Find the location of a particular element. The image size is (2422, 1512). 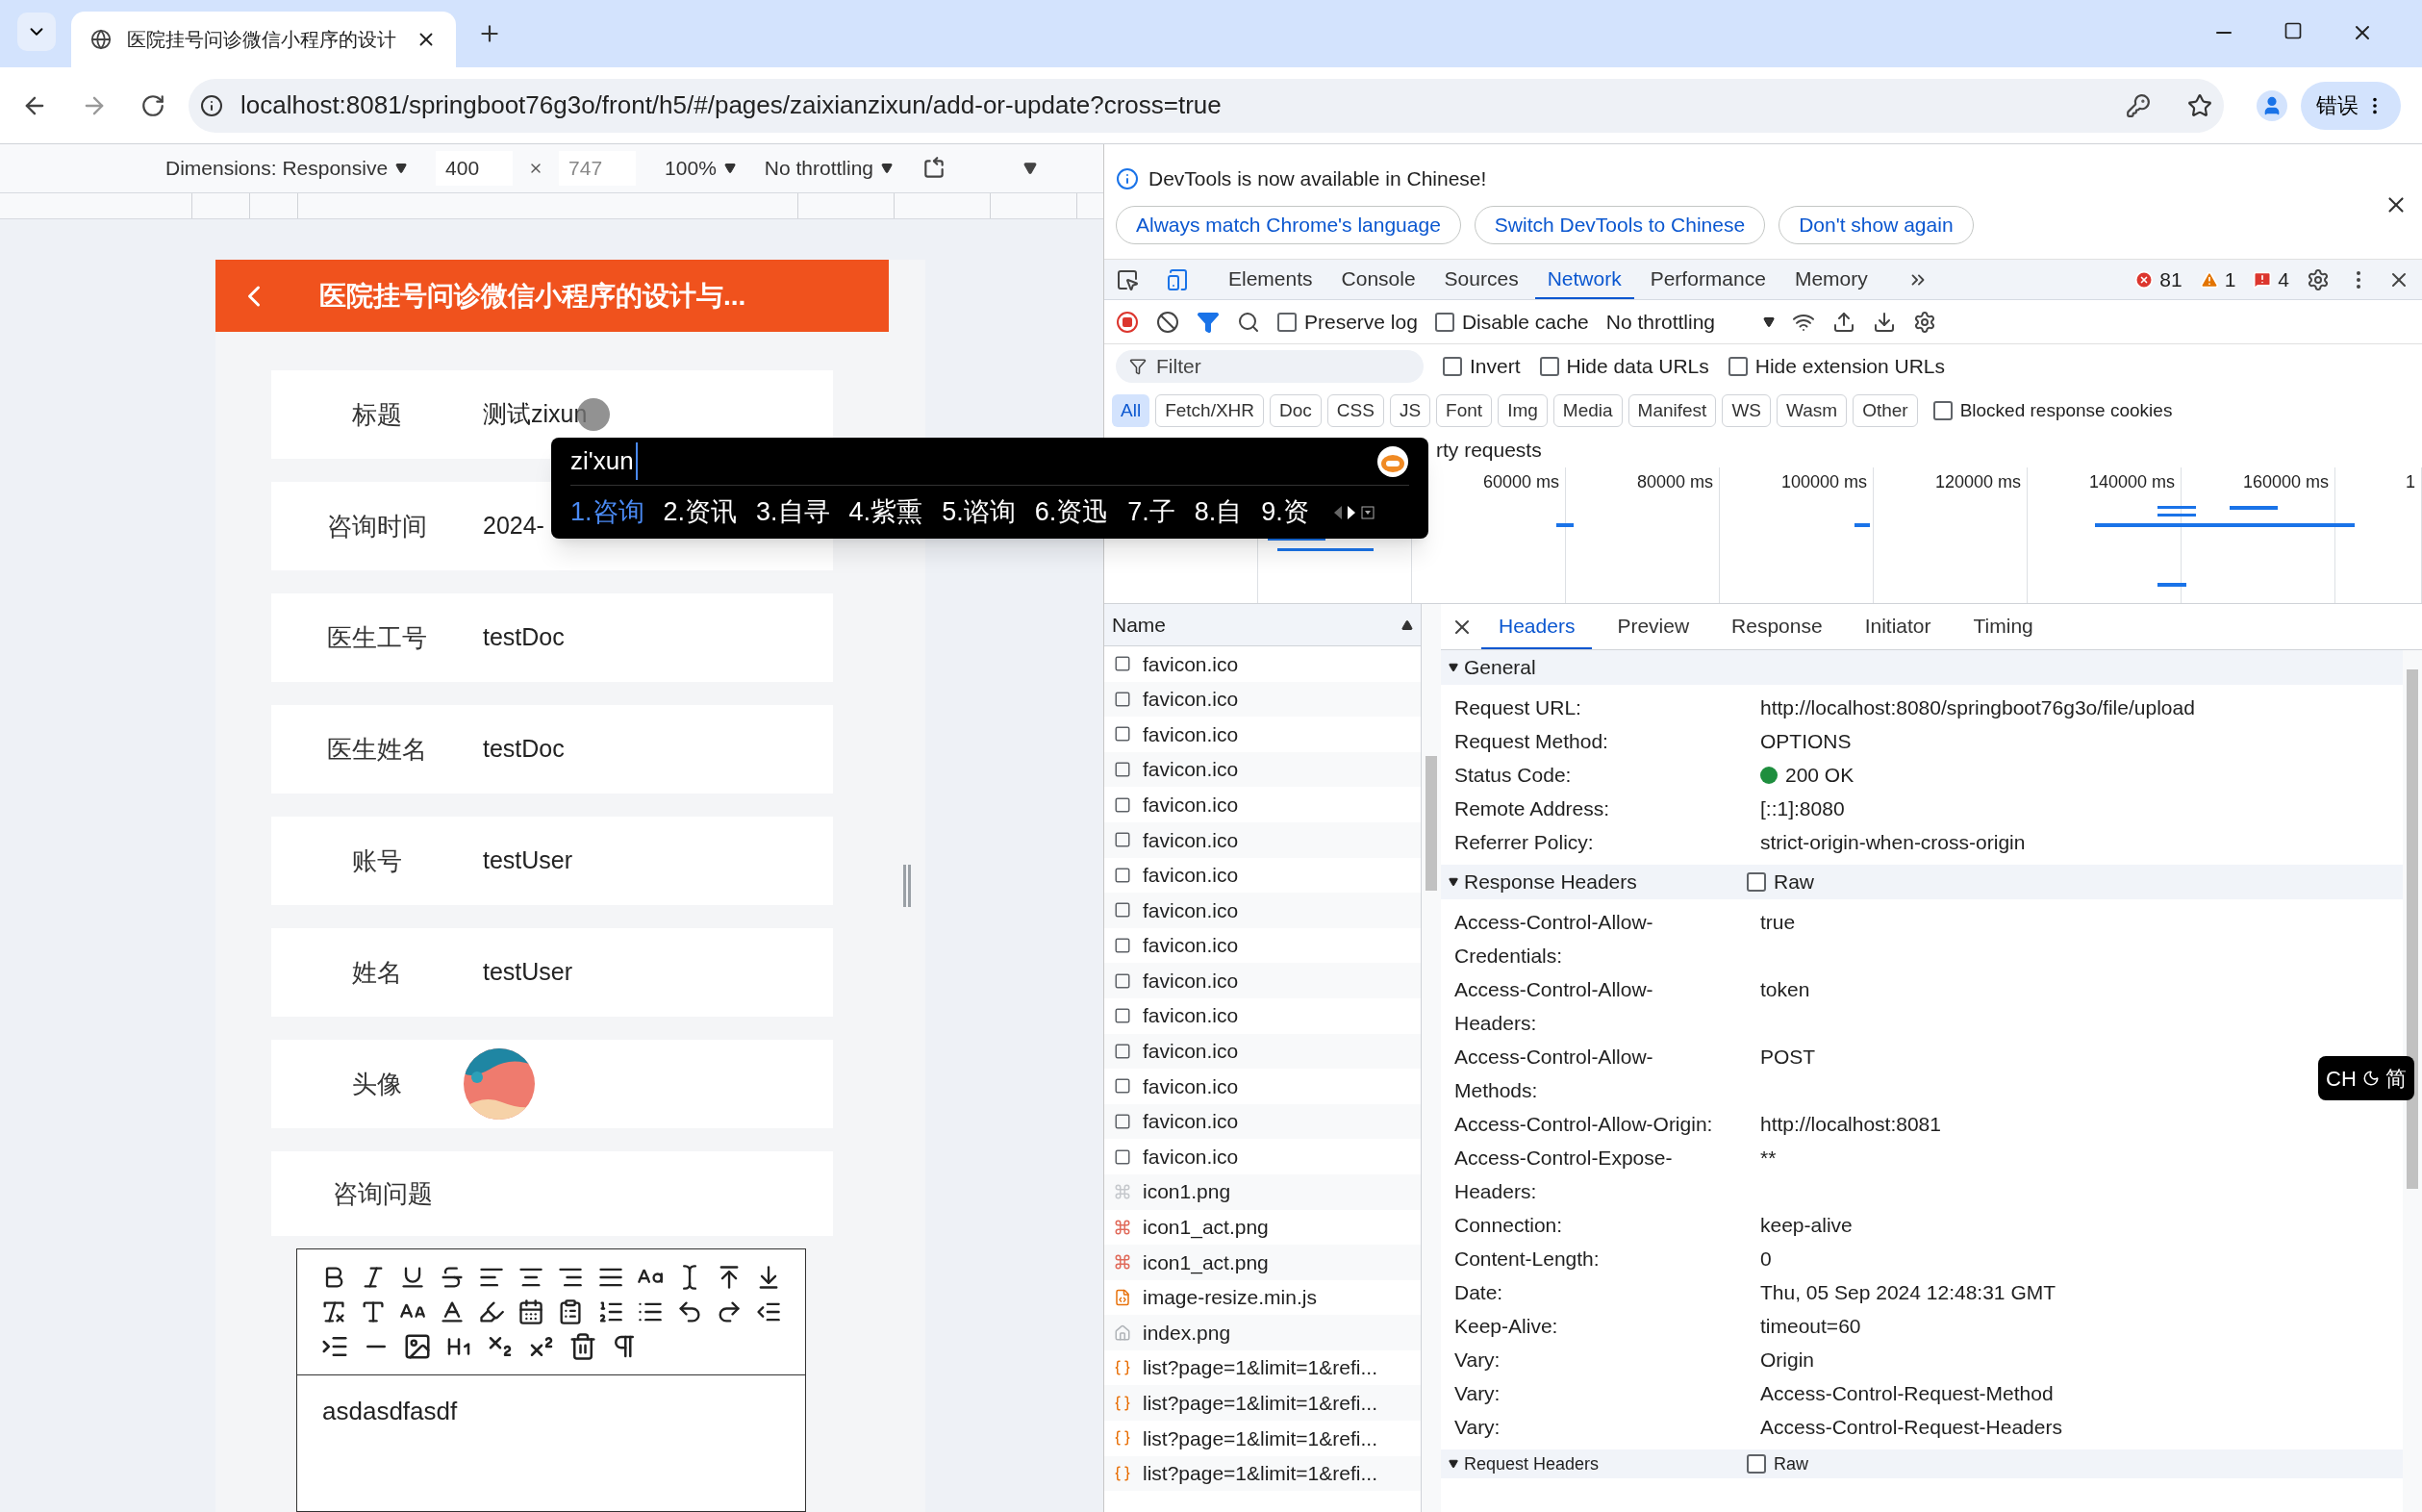

detail-tab: Initiator is located at coordinates (1898, 627).